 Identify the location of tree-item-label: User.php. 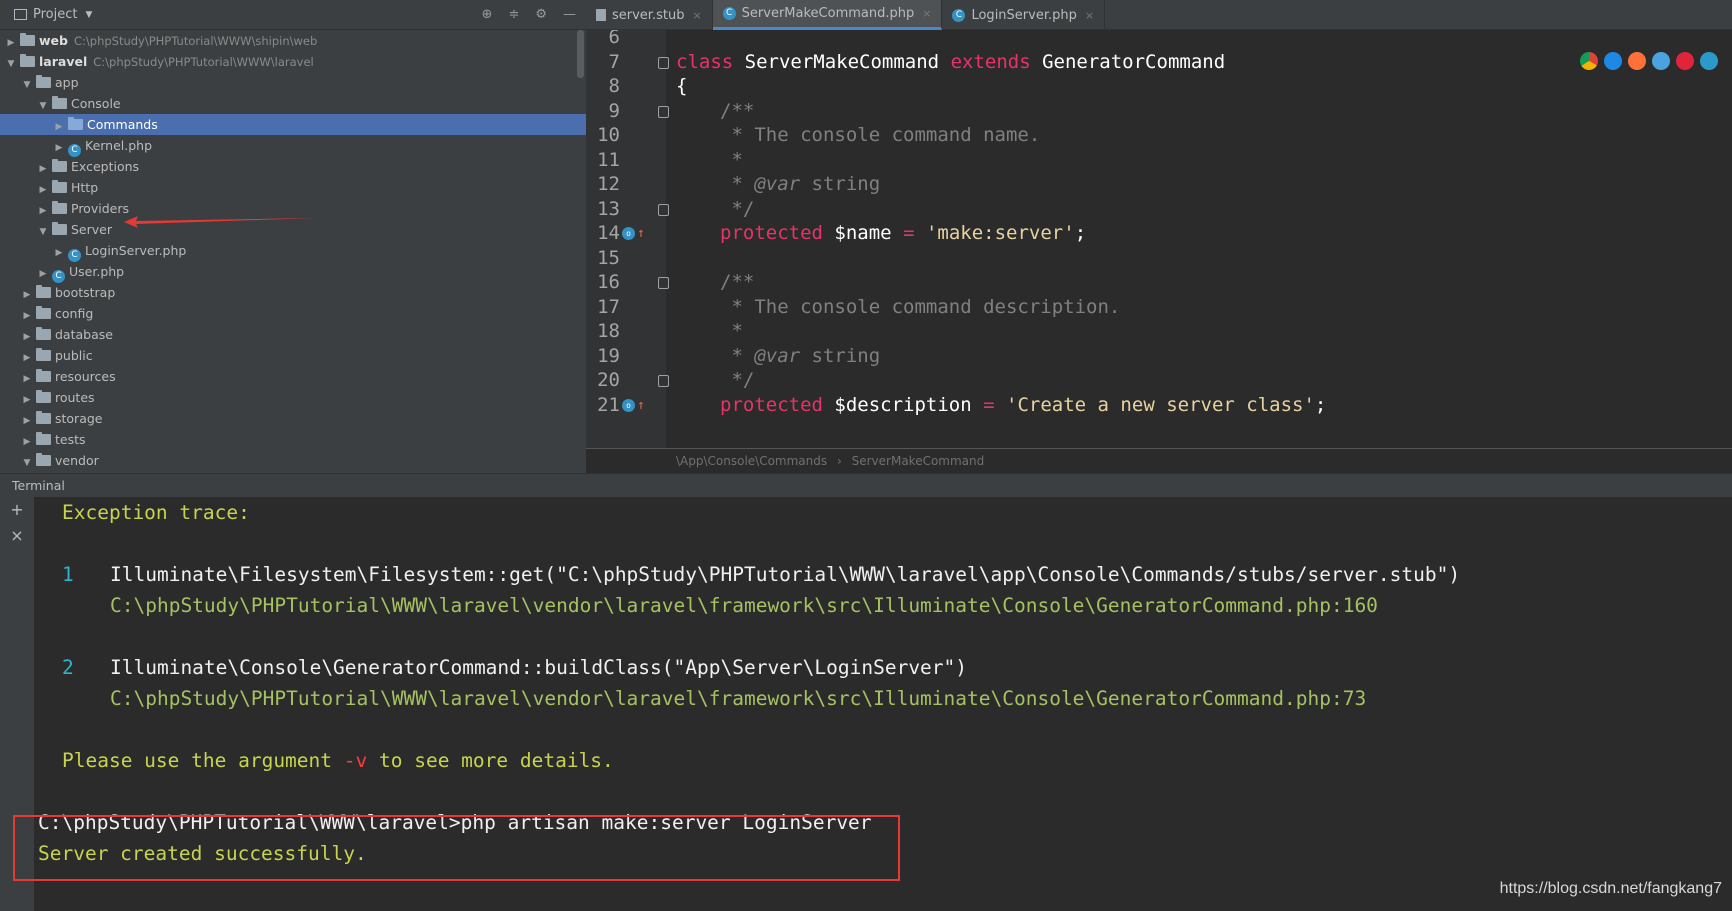
(97, 271).